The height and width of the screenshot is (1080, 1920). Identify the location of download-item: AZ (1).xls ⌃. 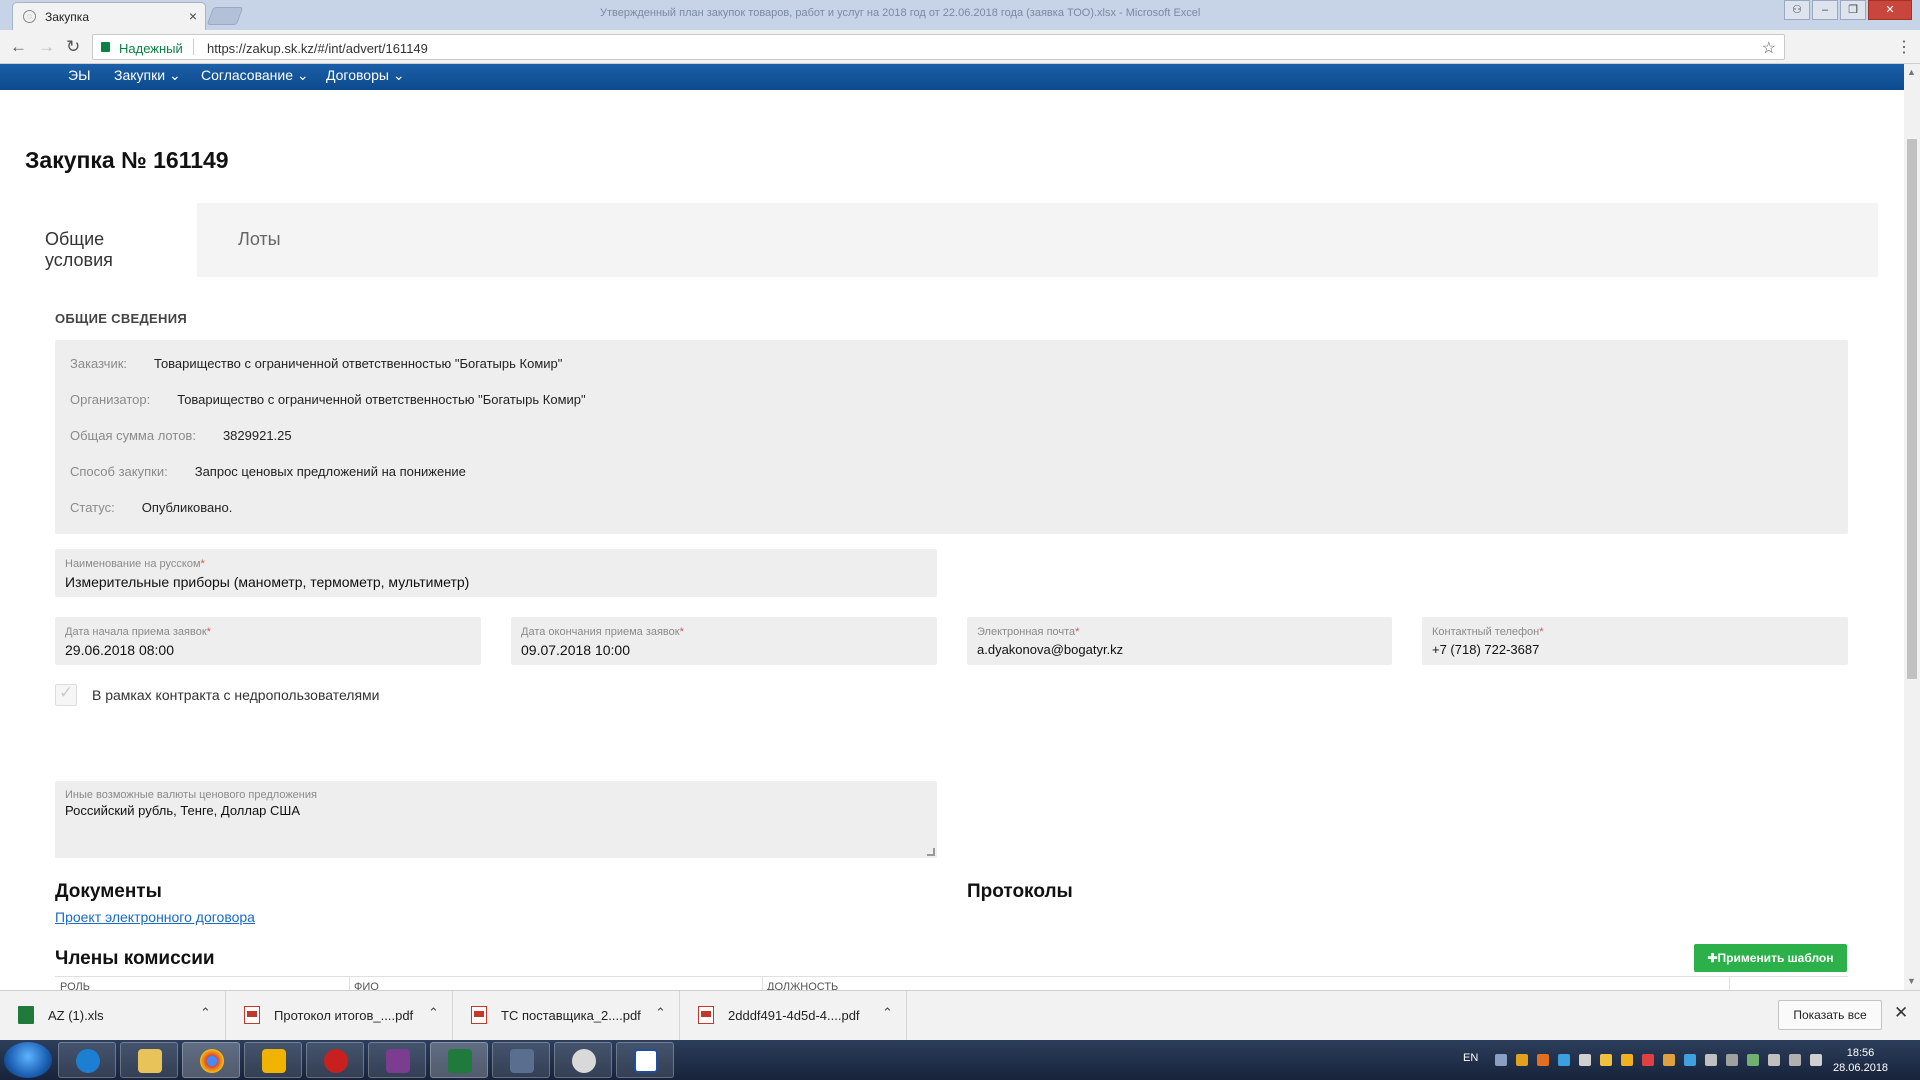
(113, 1016).